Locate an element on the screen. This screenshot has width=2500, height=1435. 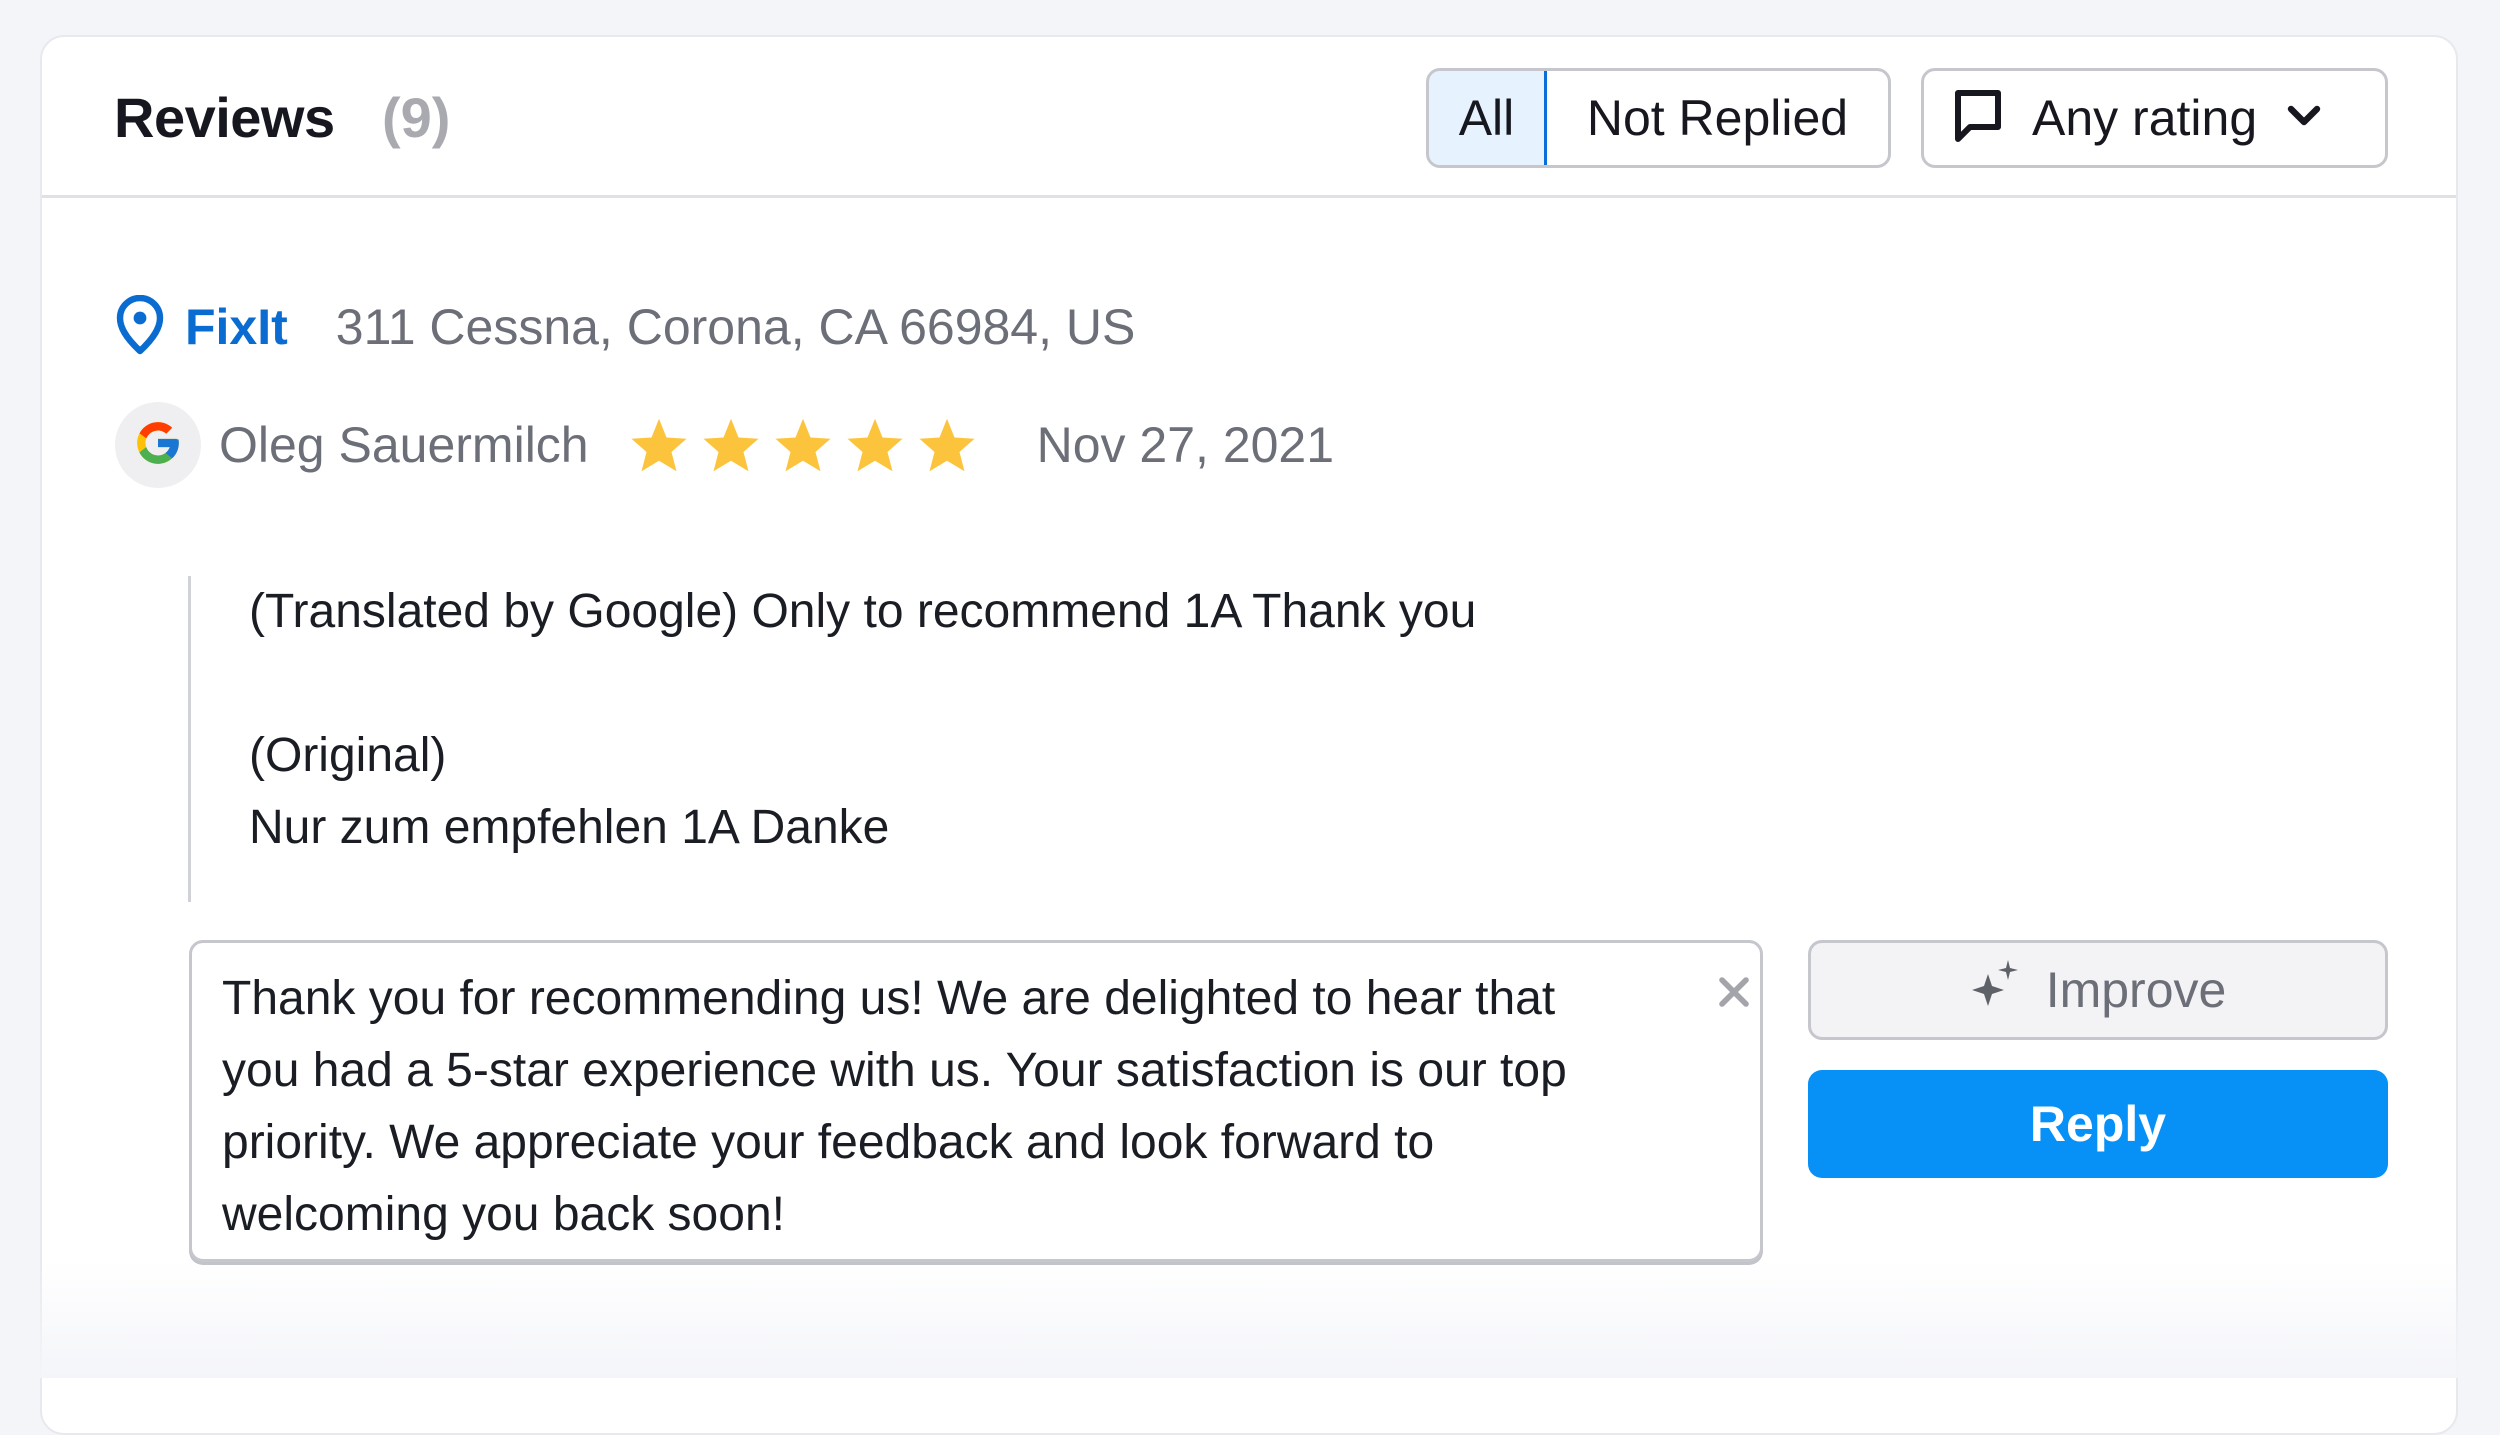
reviews-header: Reviews (9) All Not Replied Any rating is located at coordinates (1249, 117).